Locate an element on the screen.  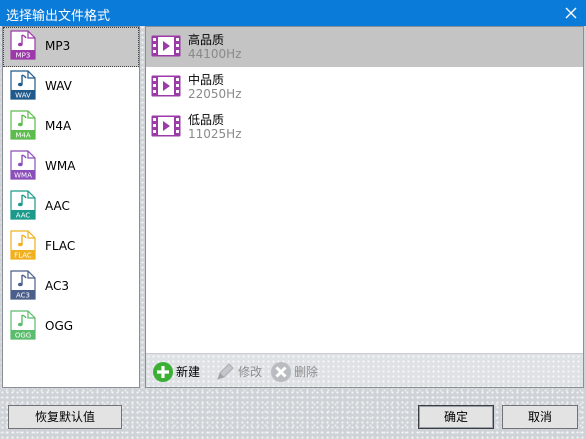
format-item-wma: WMA WMA is located at coordinates (71, 167).